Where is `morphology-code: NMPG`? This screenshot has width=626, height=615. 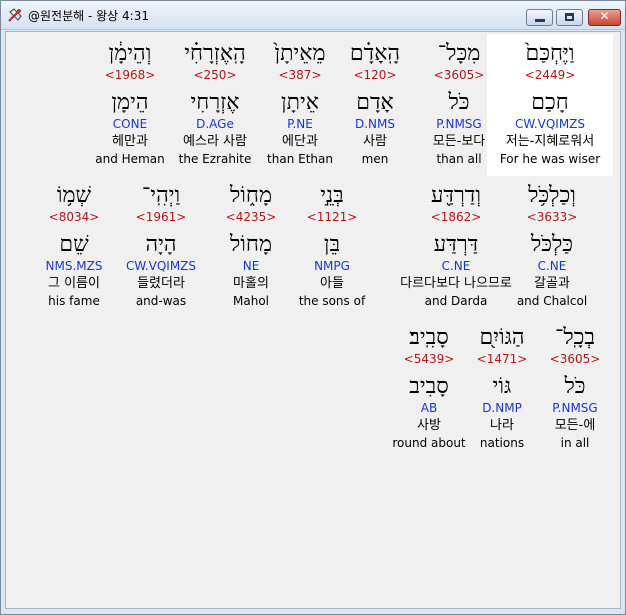 morphology-code: NMPG is located at coordinates (332, 266).